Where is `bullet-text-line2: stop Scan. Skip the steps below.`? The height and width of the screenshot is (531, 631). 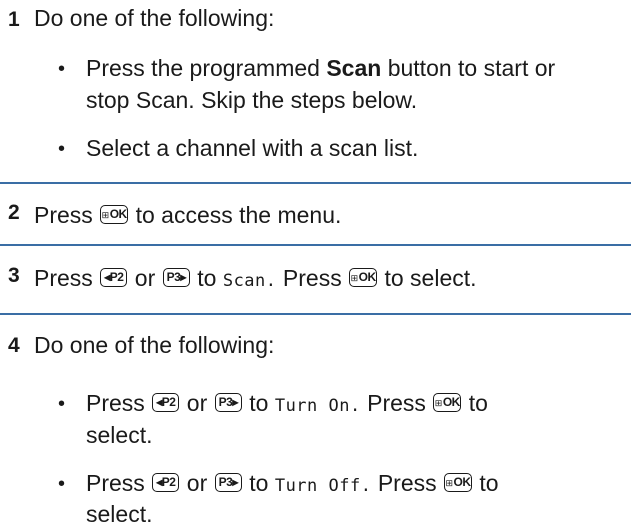
bullet-text-line2: stop Scan. Skip the steps below. is located at coordinates (252, 100).